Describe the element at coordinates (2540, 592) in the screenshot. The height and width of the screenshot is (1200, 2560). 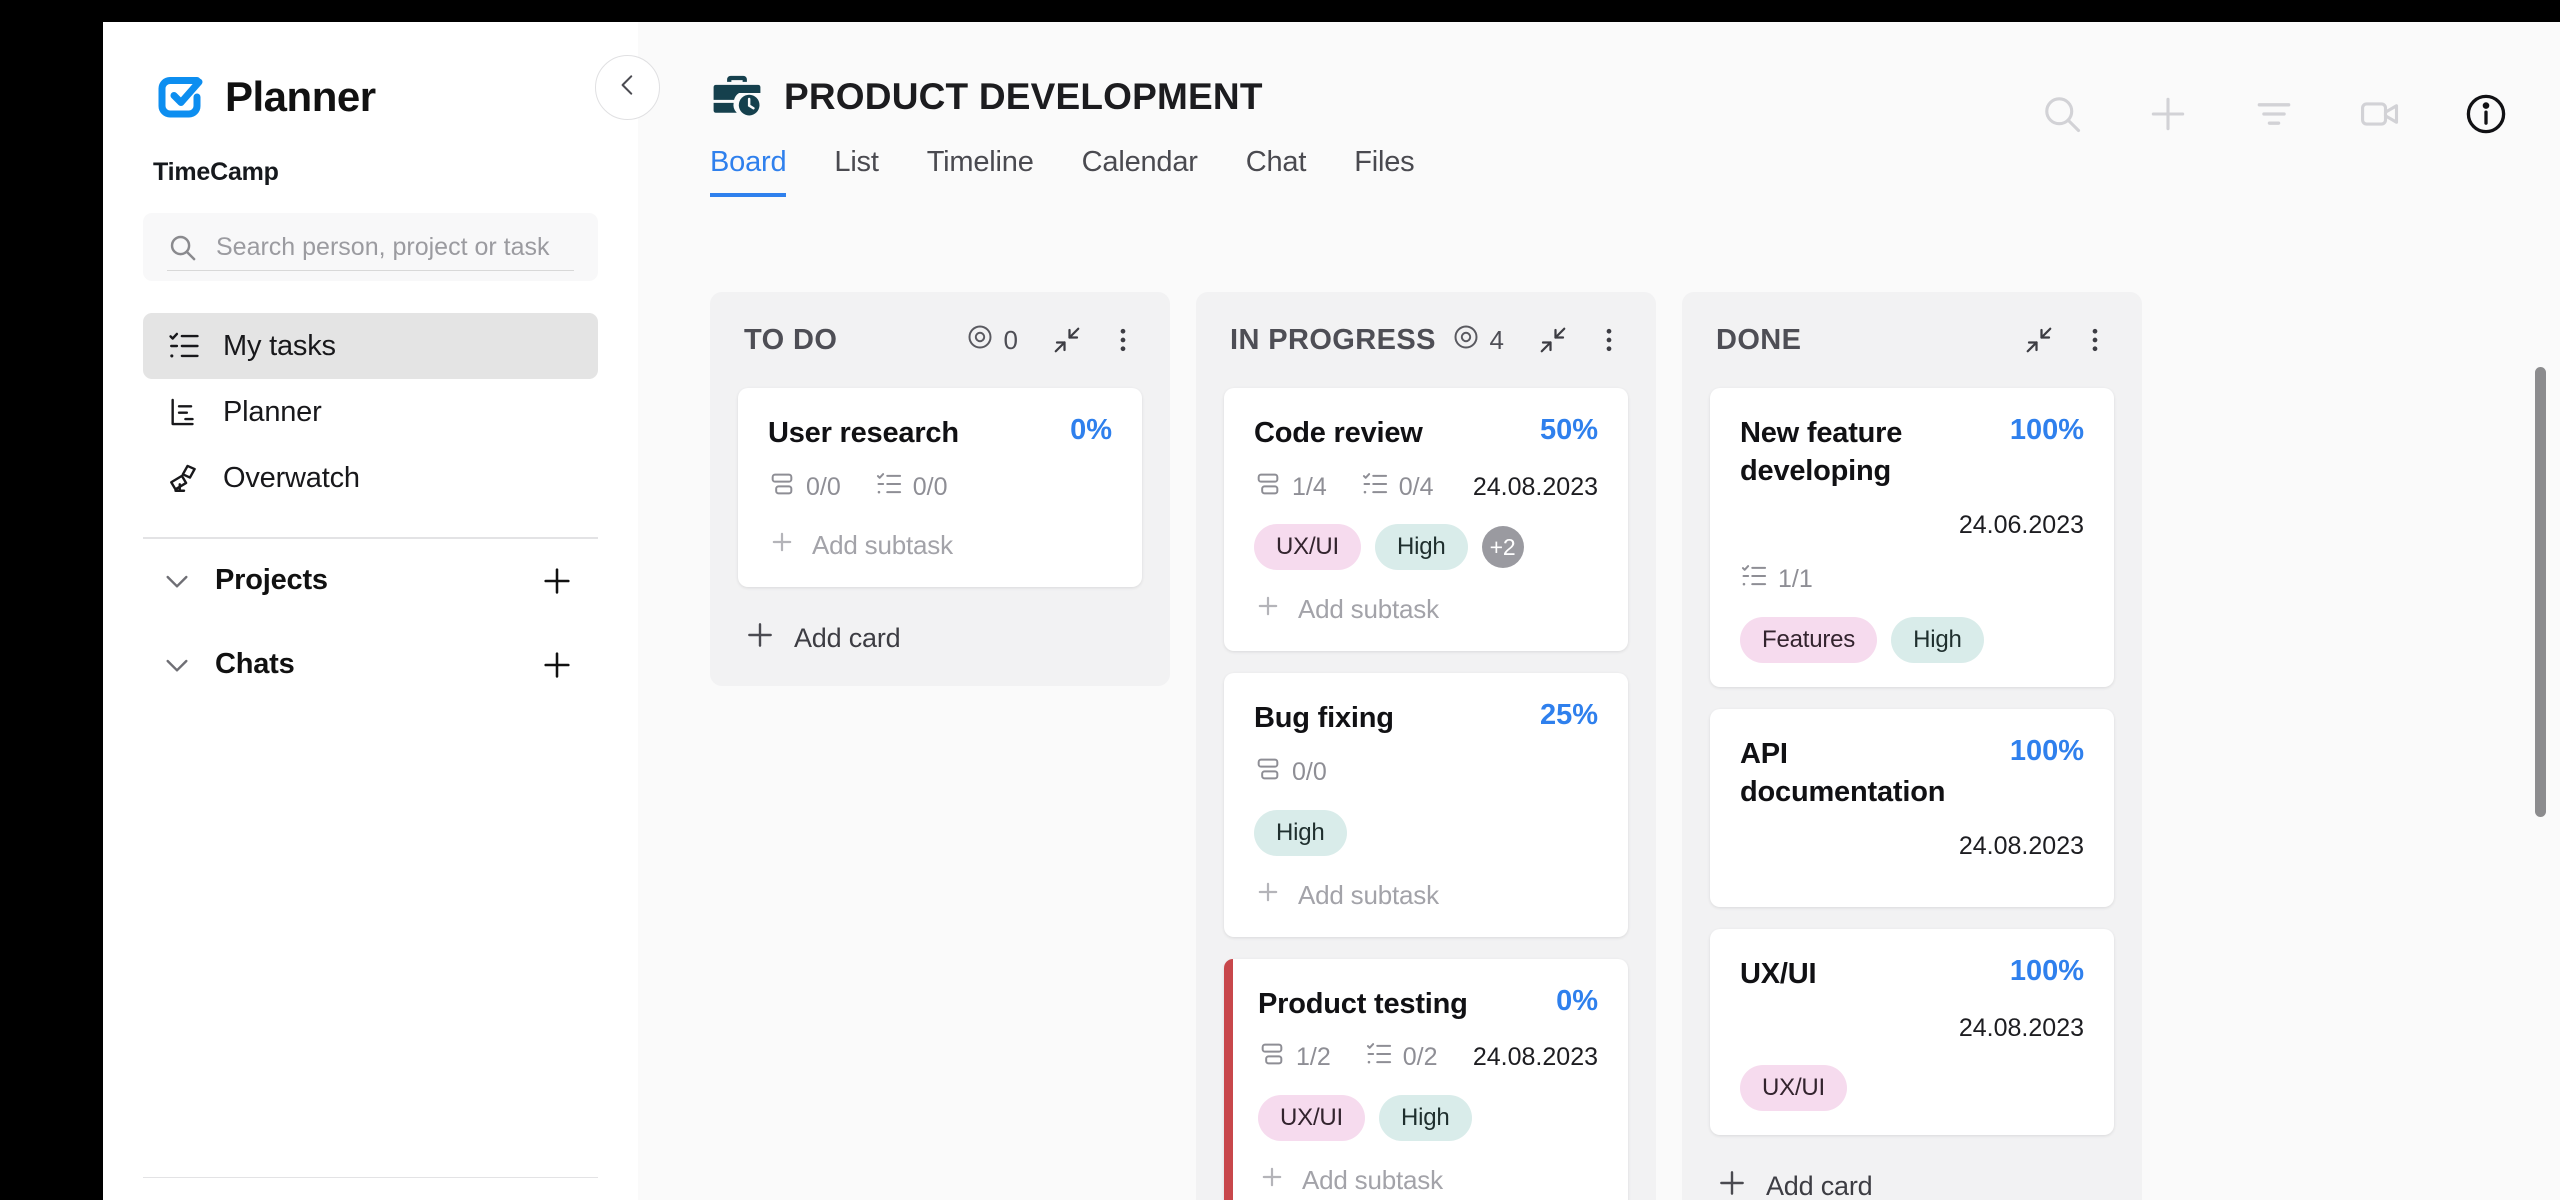
I see `vertical-scrollbar` at that location.